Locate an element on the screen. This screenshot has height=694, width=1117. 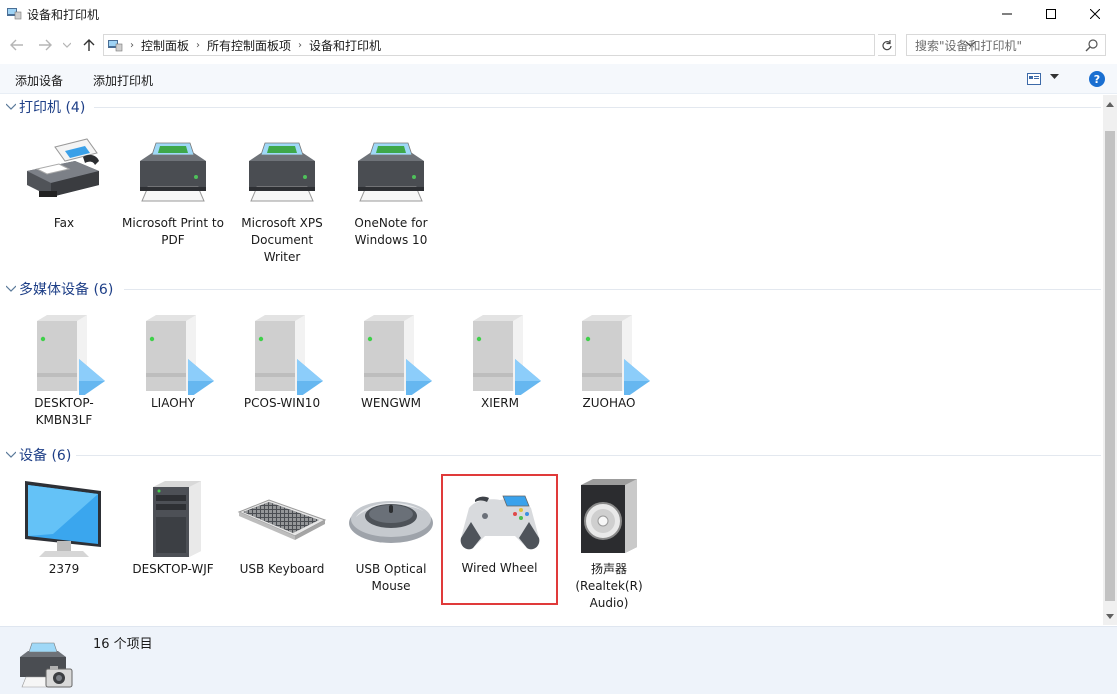
address-bar: › 控制面板 › 所有控制面板项 › 设备和打印机 is located at coordinates (539, 45).